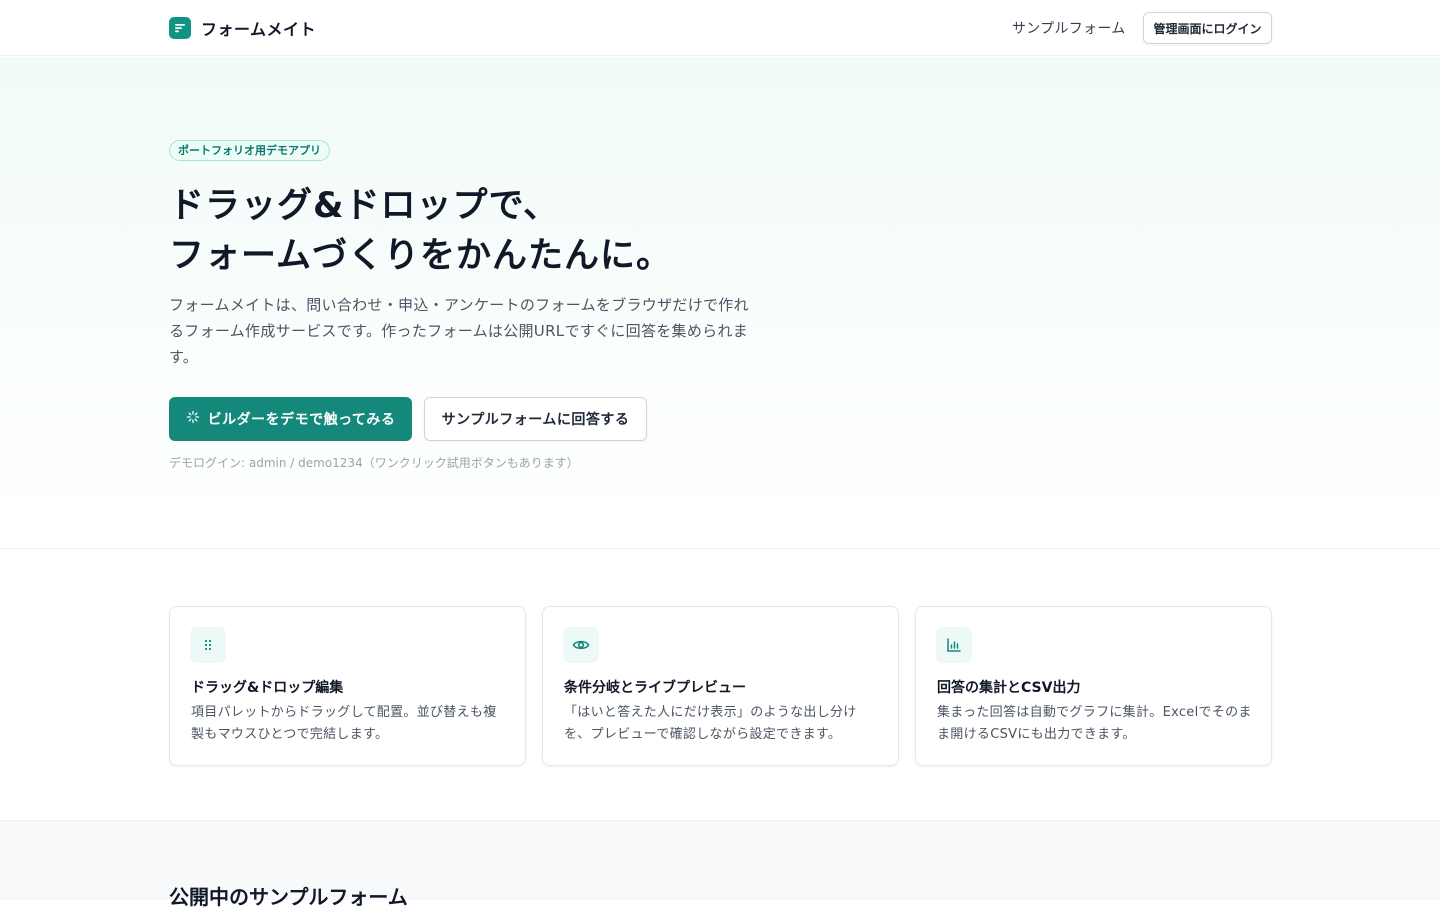  What do you see at coordinates (535, 419) in the screenshot?
I see `answer-sample-form-button: サンプルフォームに回答する` at bounding box center [535, 419].